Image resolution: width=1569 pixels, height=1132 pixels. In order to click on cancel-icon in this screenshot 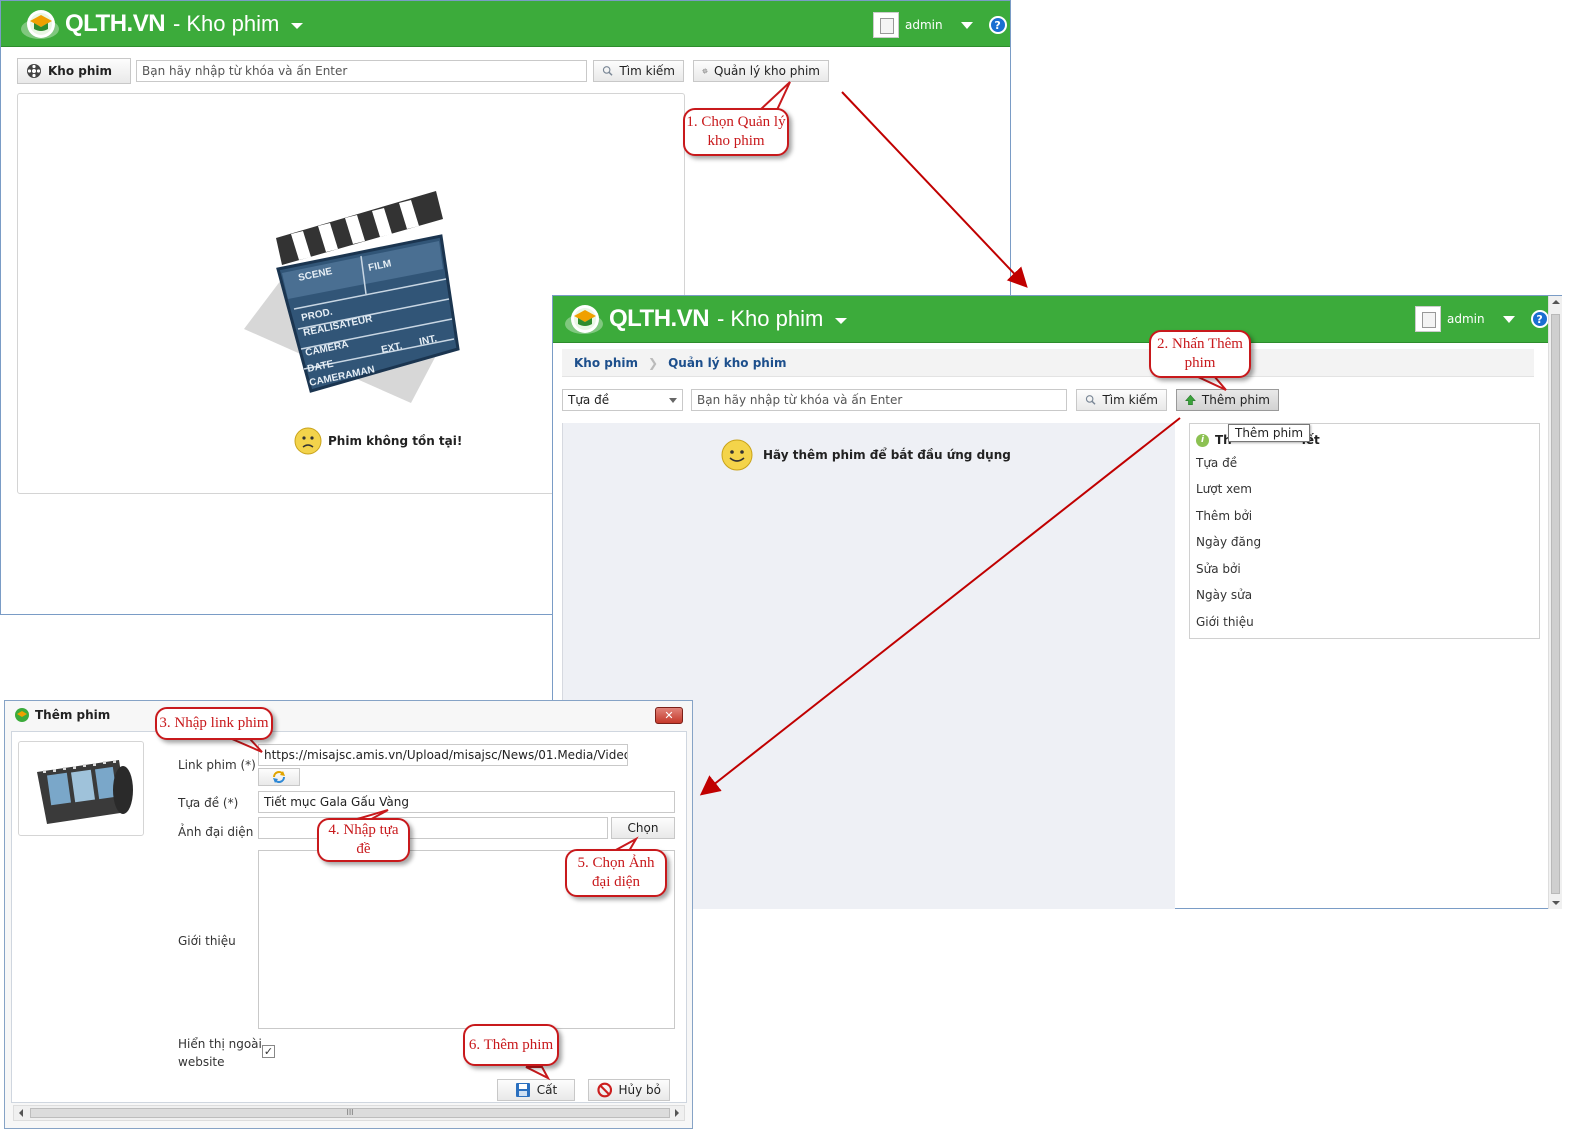, I will do `click(605, 1090)`.